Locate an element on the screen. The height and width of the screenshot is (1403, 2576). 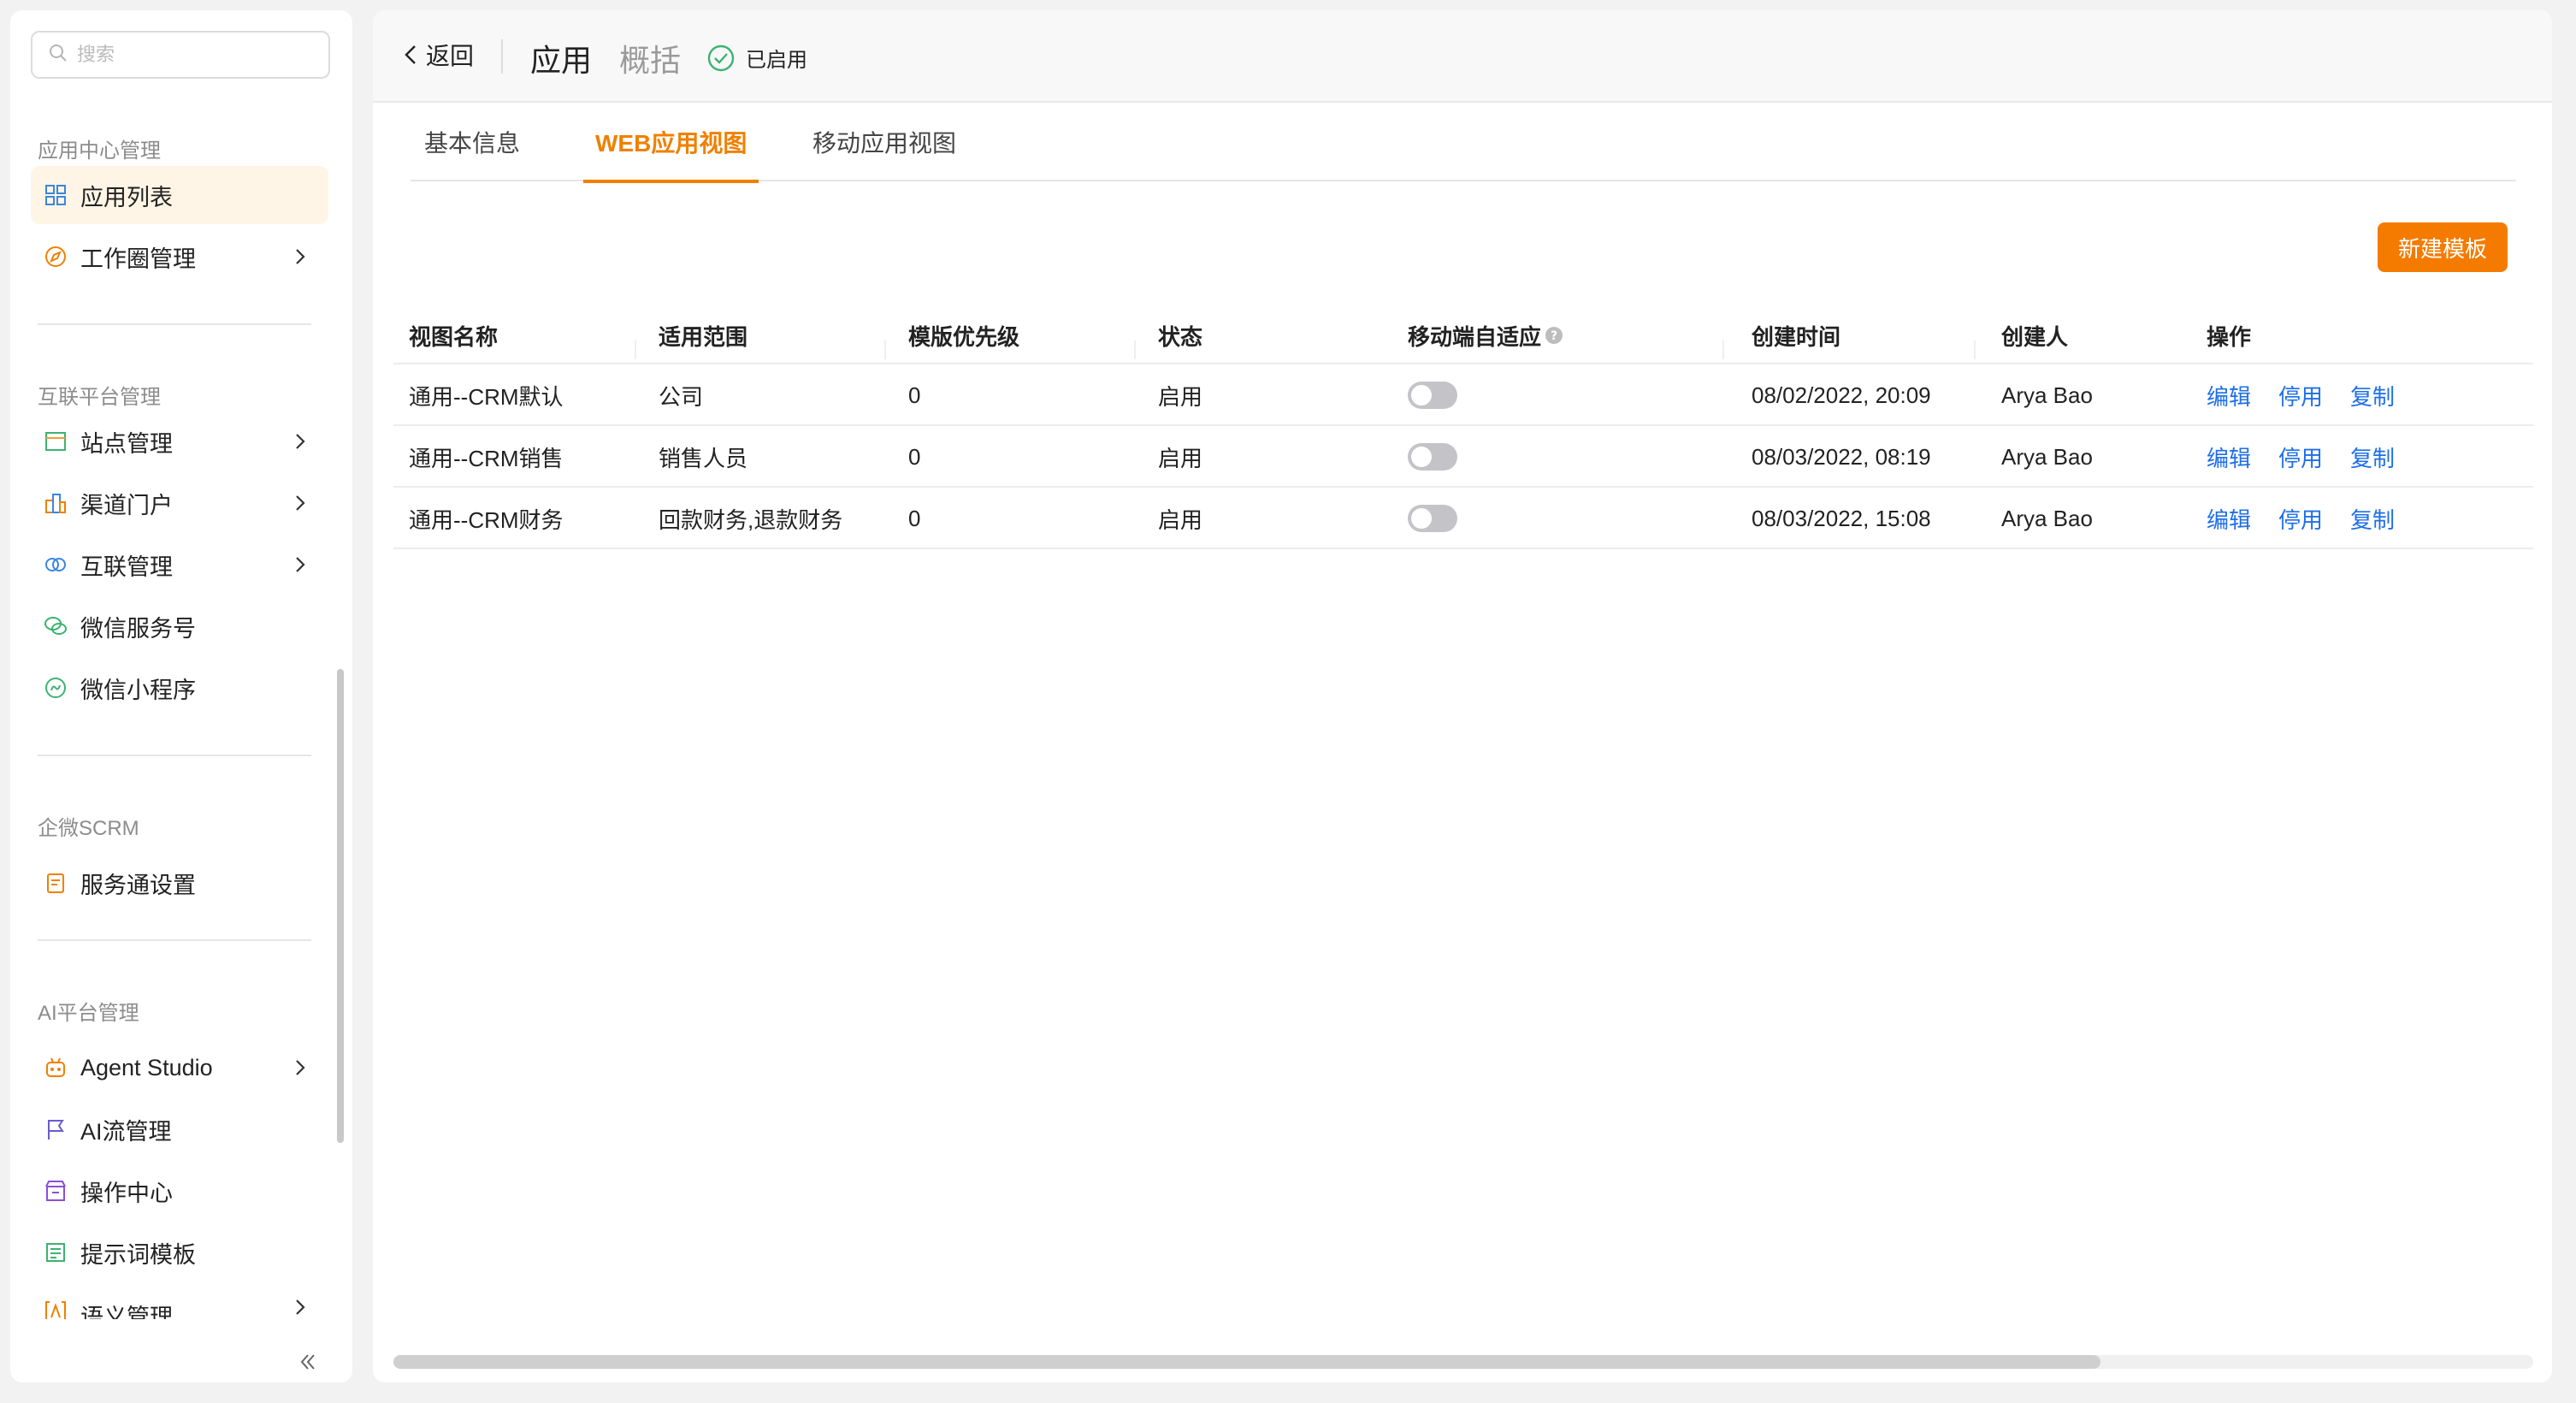
sidebar-item-wechat-mini: 微信小程序 is located at coordinates (179, 688).